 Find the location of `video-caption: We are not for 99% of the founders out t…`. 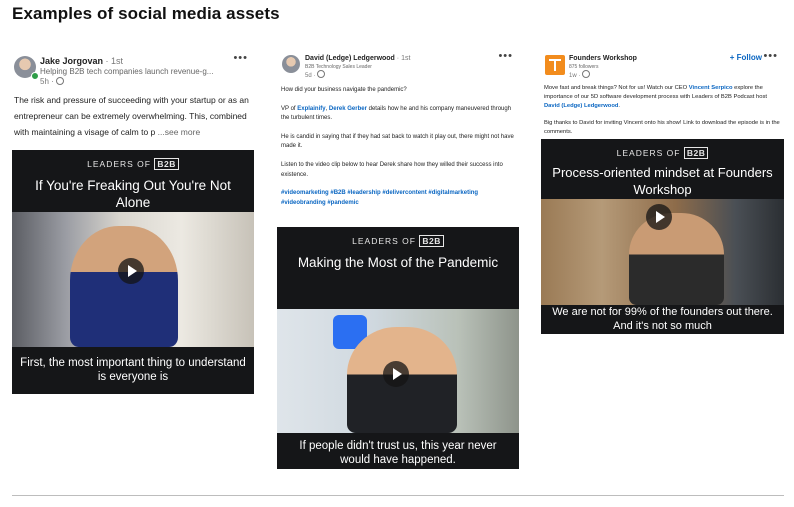

video-caption: We are not for 99% of the founders out t… is located at coordinates (662, 319).